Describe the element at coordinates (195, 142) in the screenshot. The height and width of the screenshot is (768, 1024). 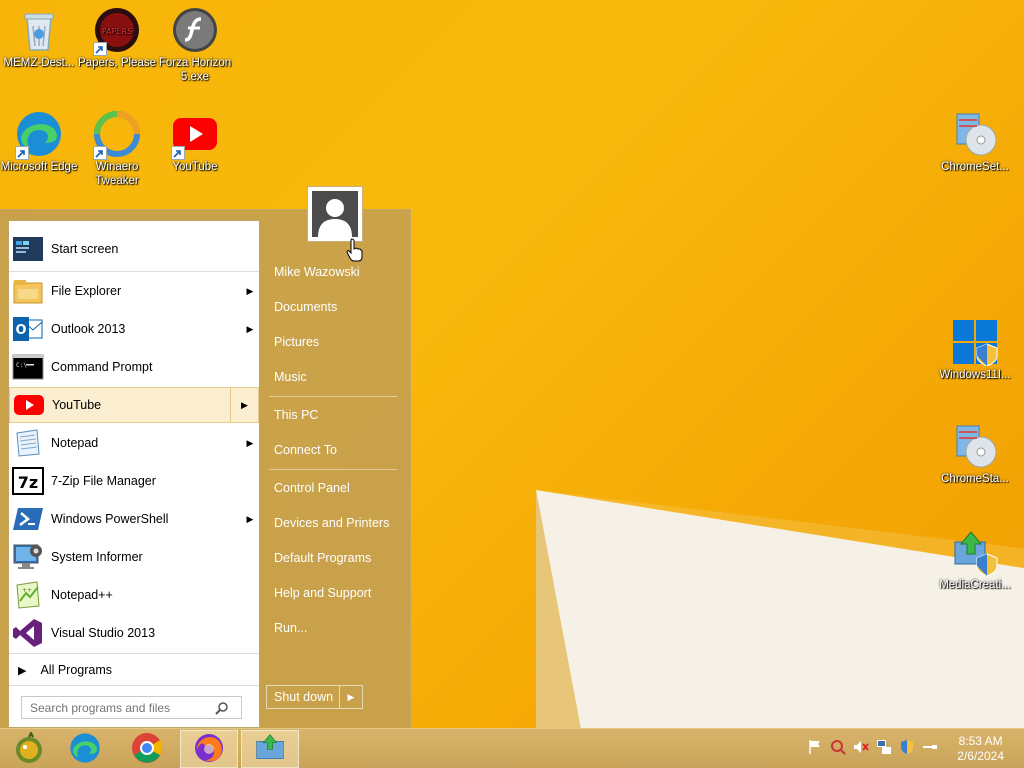
I see `desktop-icon-youtube: YouTube` at that location.